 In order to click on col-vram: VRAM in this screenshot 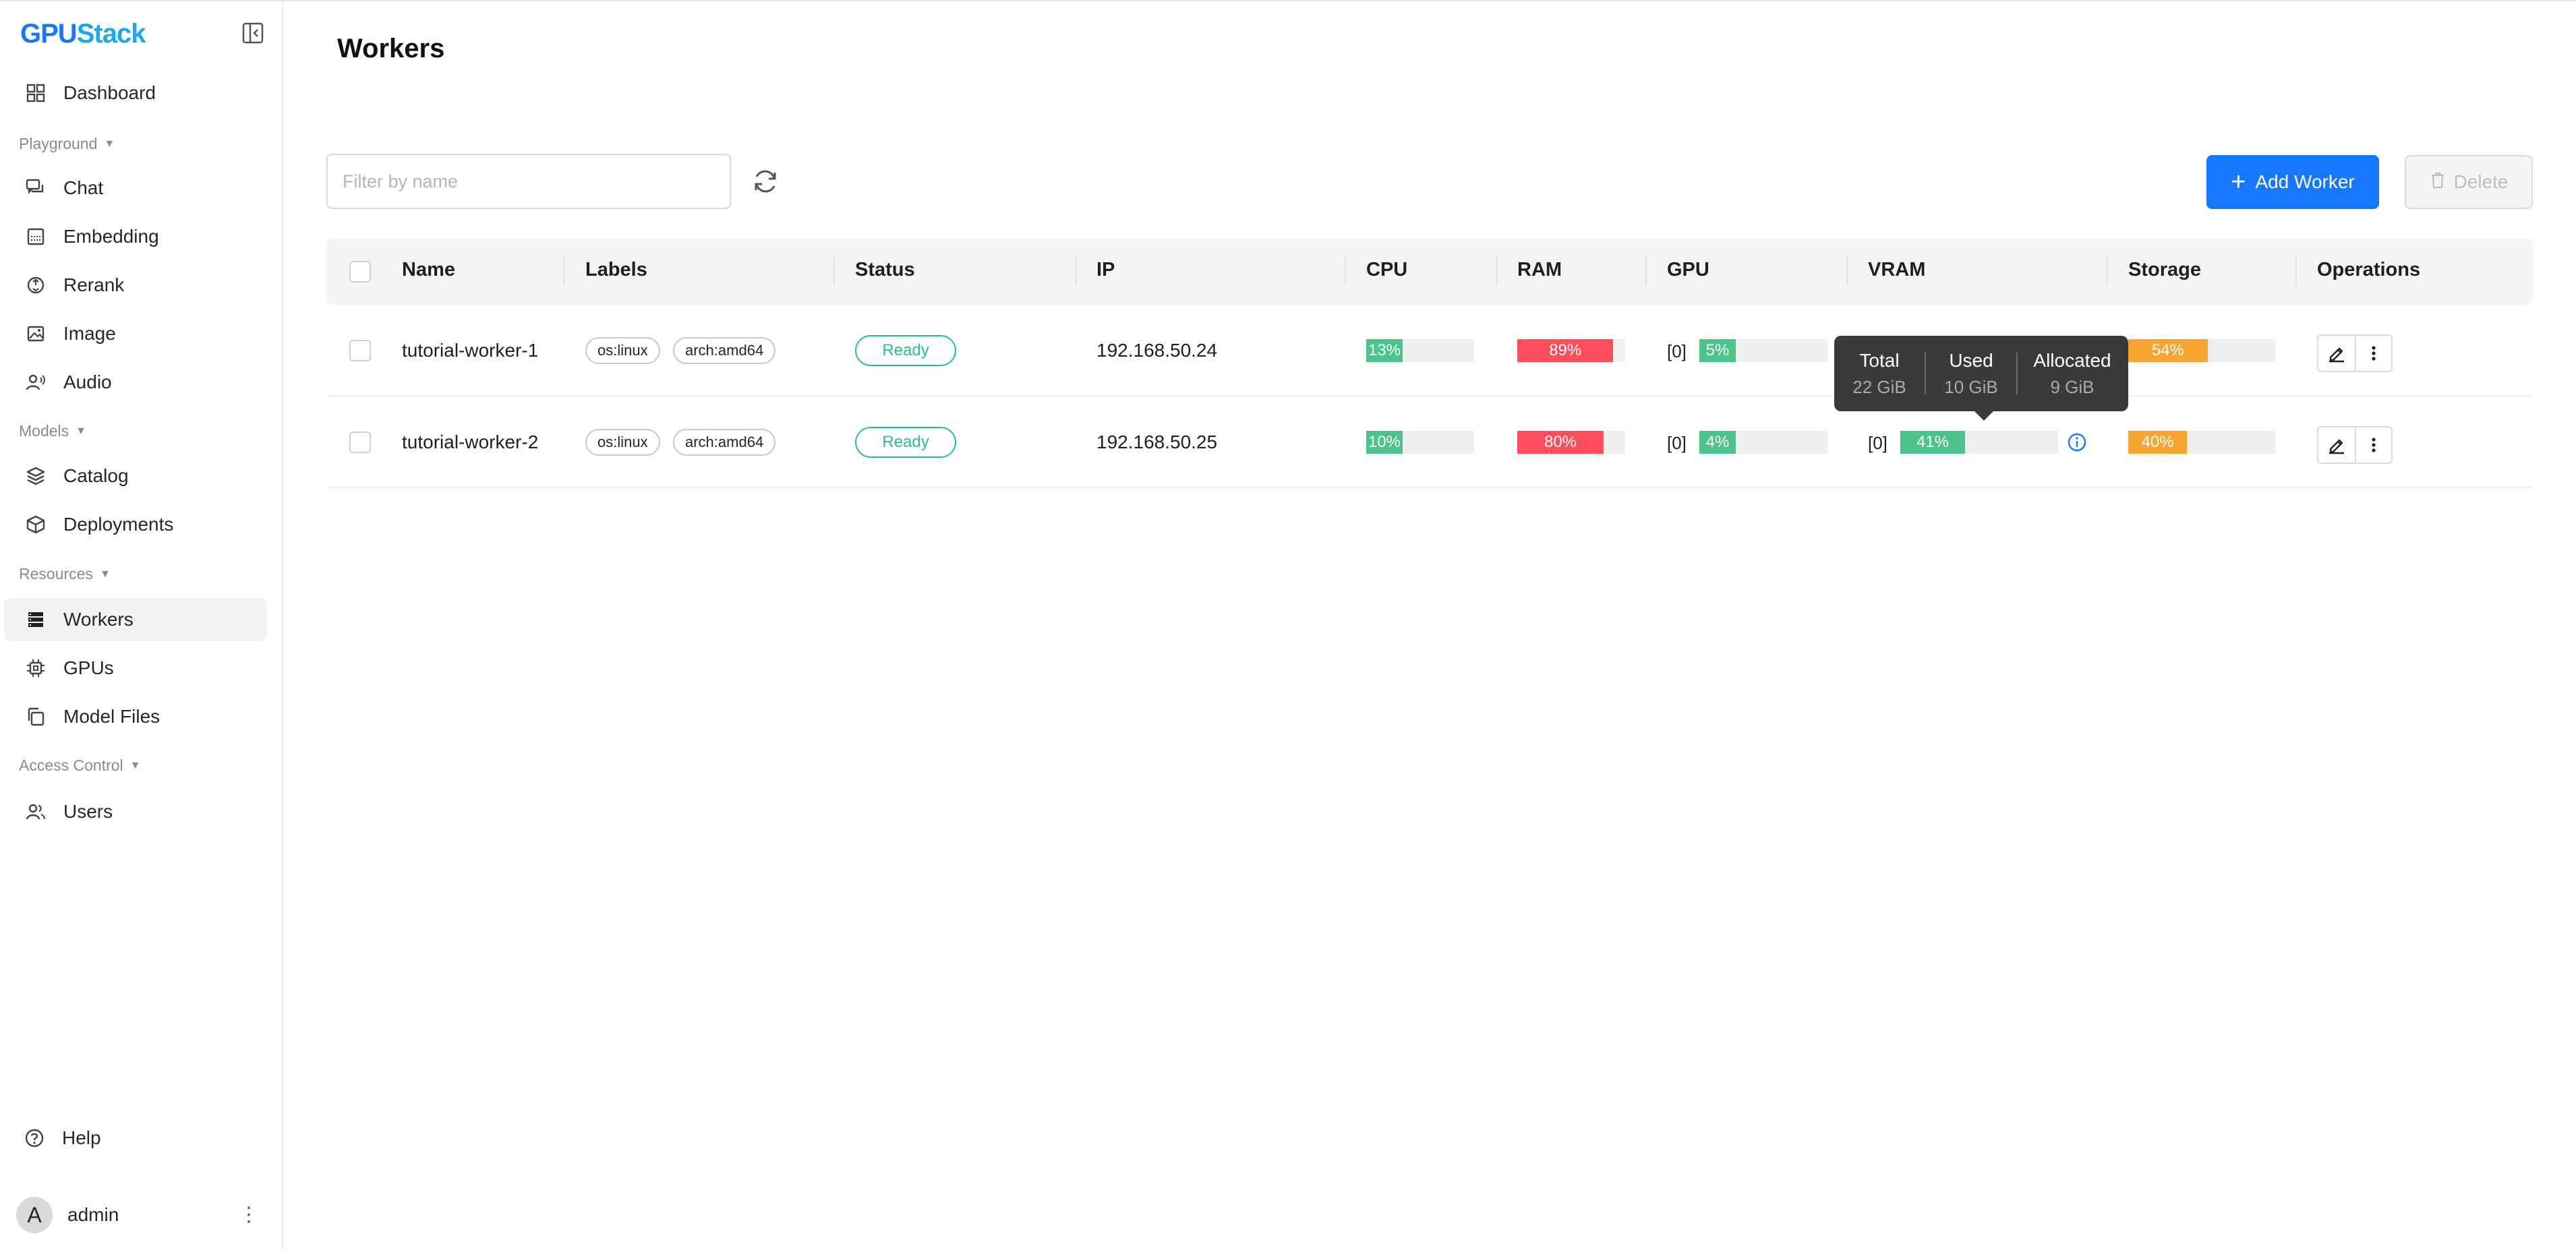, I will do `click(1897, 269)`.